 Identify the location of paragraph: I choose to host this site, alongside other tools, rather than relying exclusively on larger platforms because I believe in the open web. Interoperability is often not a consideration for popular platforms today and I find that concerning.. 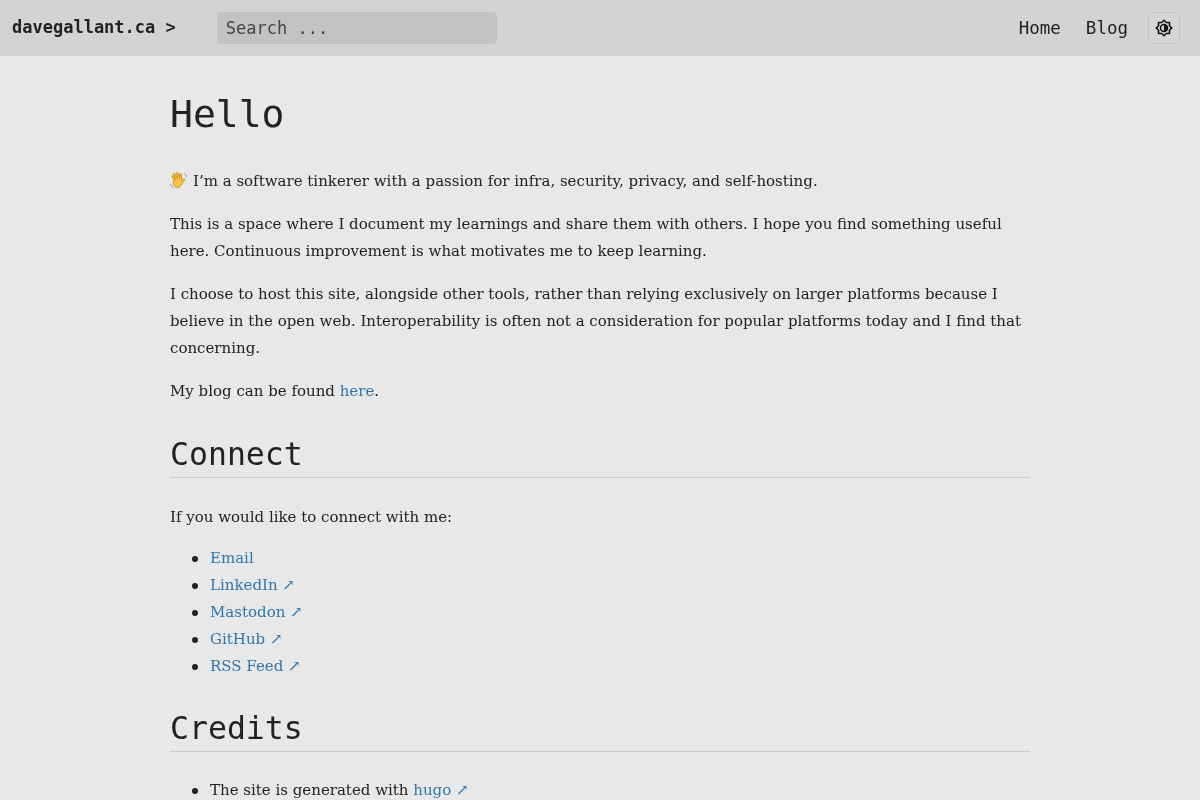
(596, 321).